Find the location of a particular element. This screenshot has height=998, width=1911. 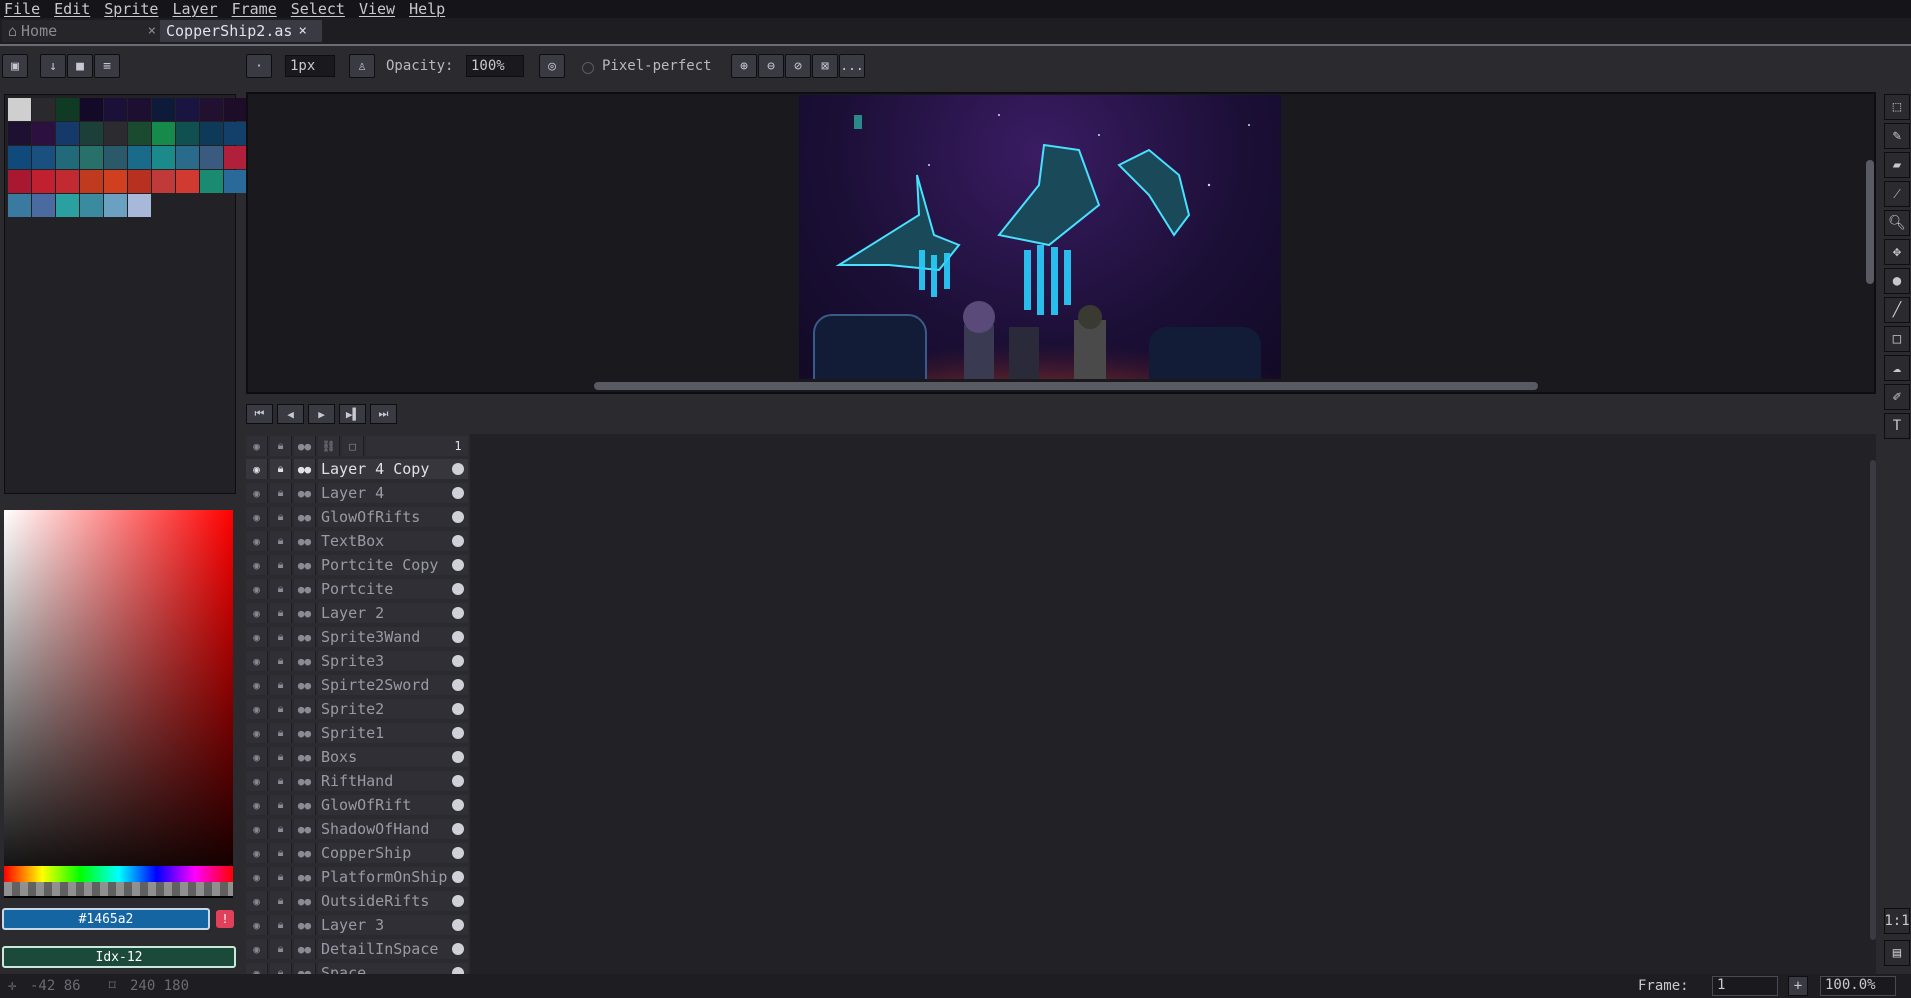

pencil-tool-icon: ✎ is located at coordinates (1897, 136).